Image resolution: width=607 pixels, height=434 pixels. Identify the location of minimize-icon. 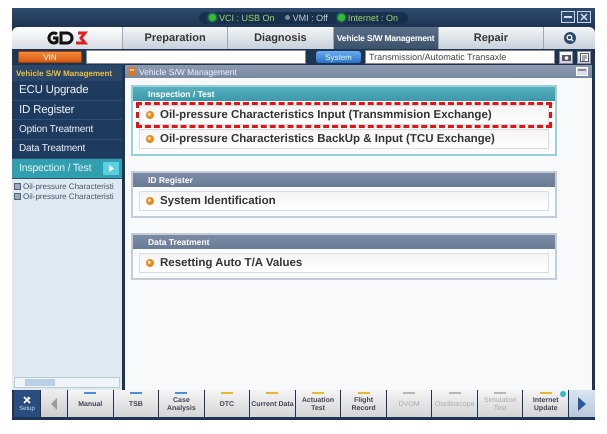
(568, 17).